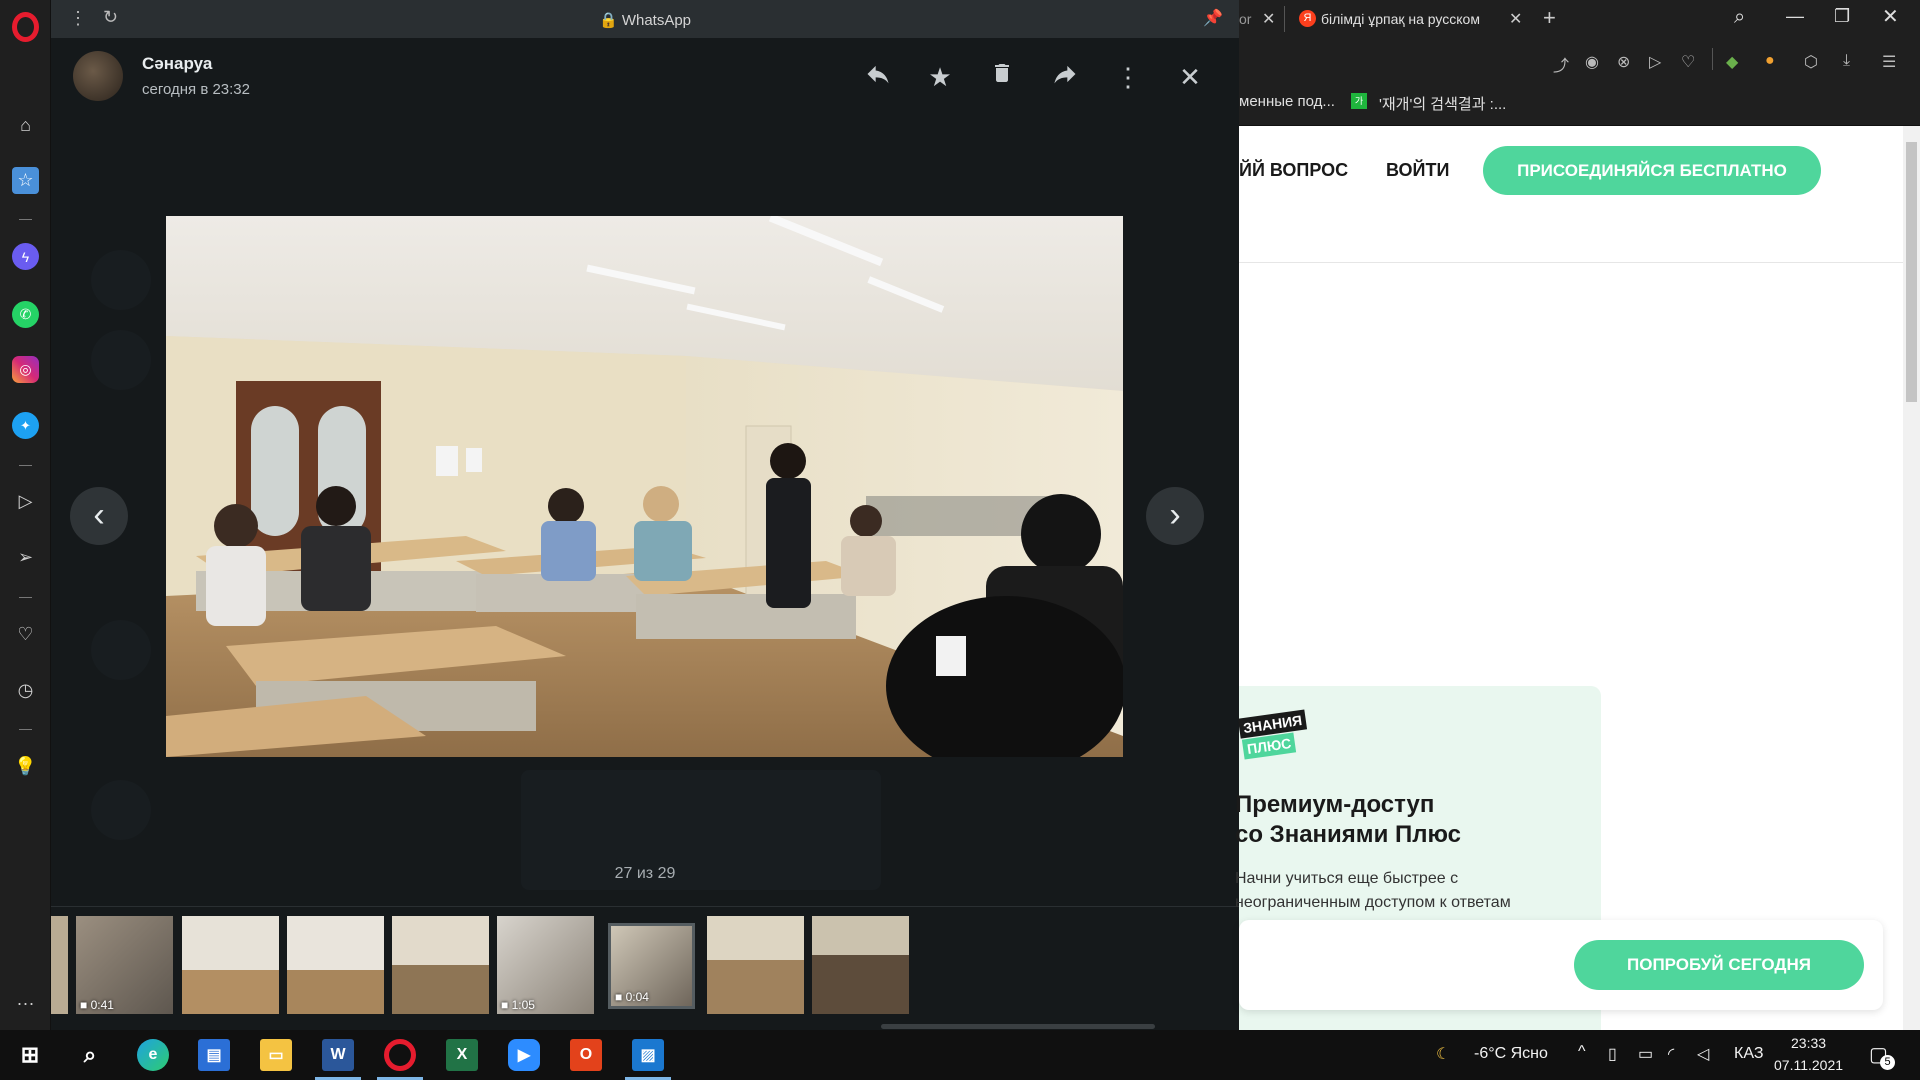 Image resolution: width=1920 pixels, height=1080 pixels. I want to click on player-icon: ▷, so click(25, 501).